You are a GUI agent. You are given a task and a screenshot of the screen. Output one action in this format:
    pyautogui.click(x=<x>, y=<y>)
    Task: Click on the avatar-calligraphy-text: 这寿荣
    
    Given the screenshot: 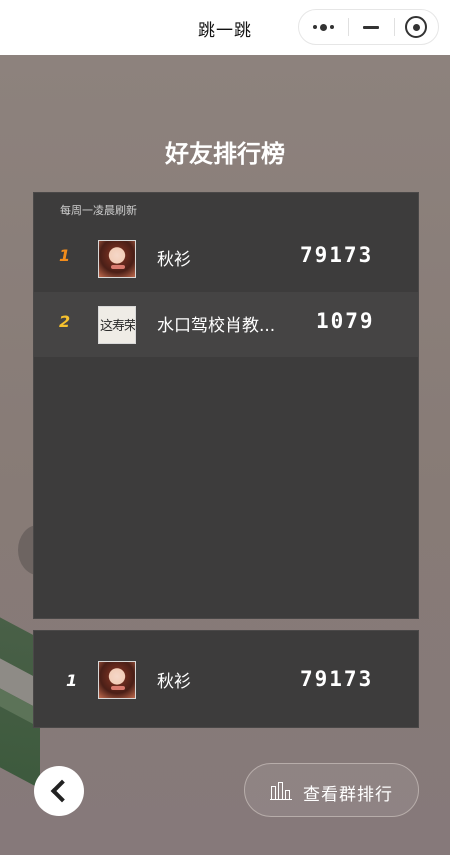 What is the action you would take?
    pyautogui.click(x=118, y=326)
    